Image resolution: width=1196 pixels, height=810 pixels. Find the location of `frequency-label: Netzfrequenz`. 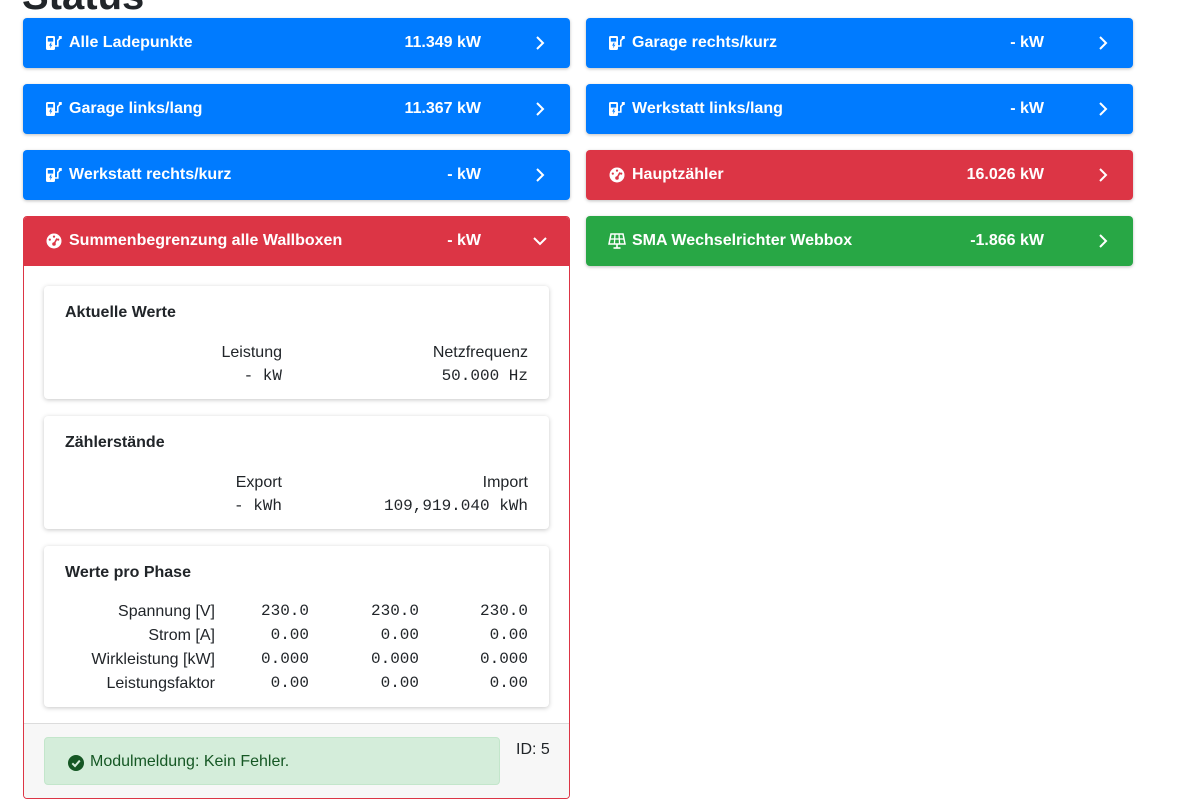

frequency-label: Netzfrequenz is located at coordinates (480, 352).